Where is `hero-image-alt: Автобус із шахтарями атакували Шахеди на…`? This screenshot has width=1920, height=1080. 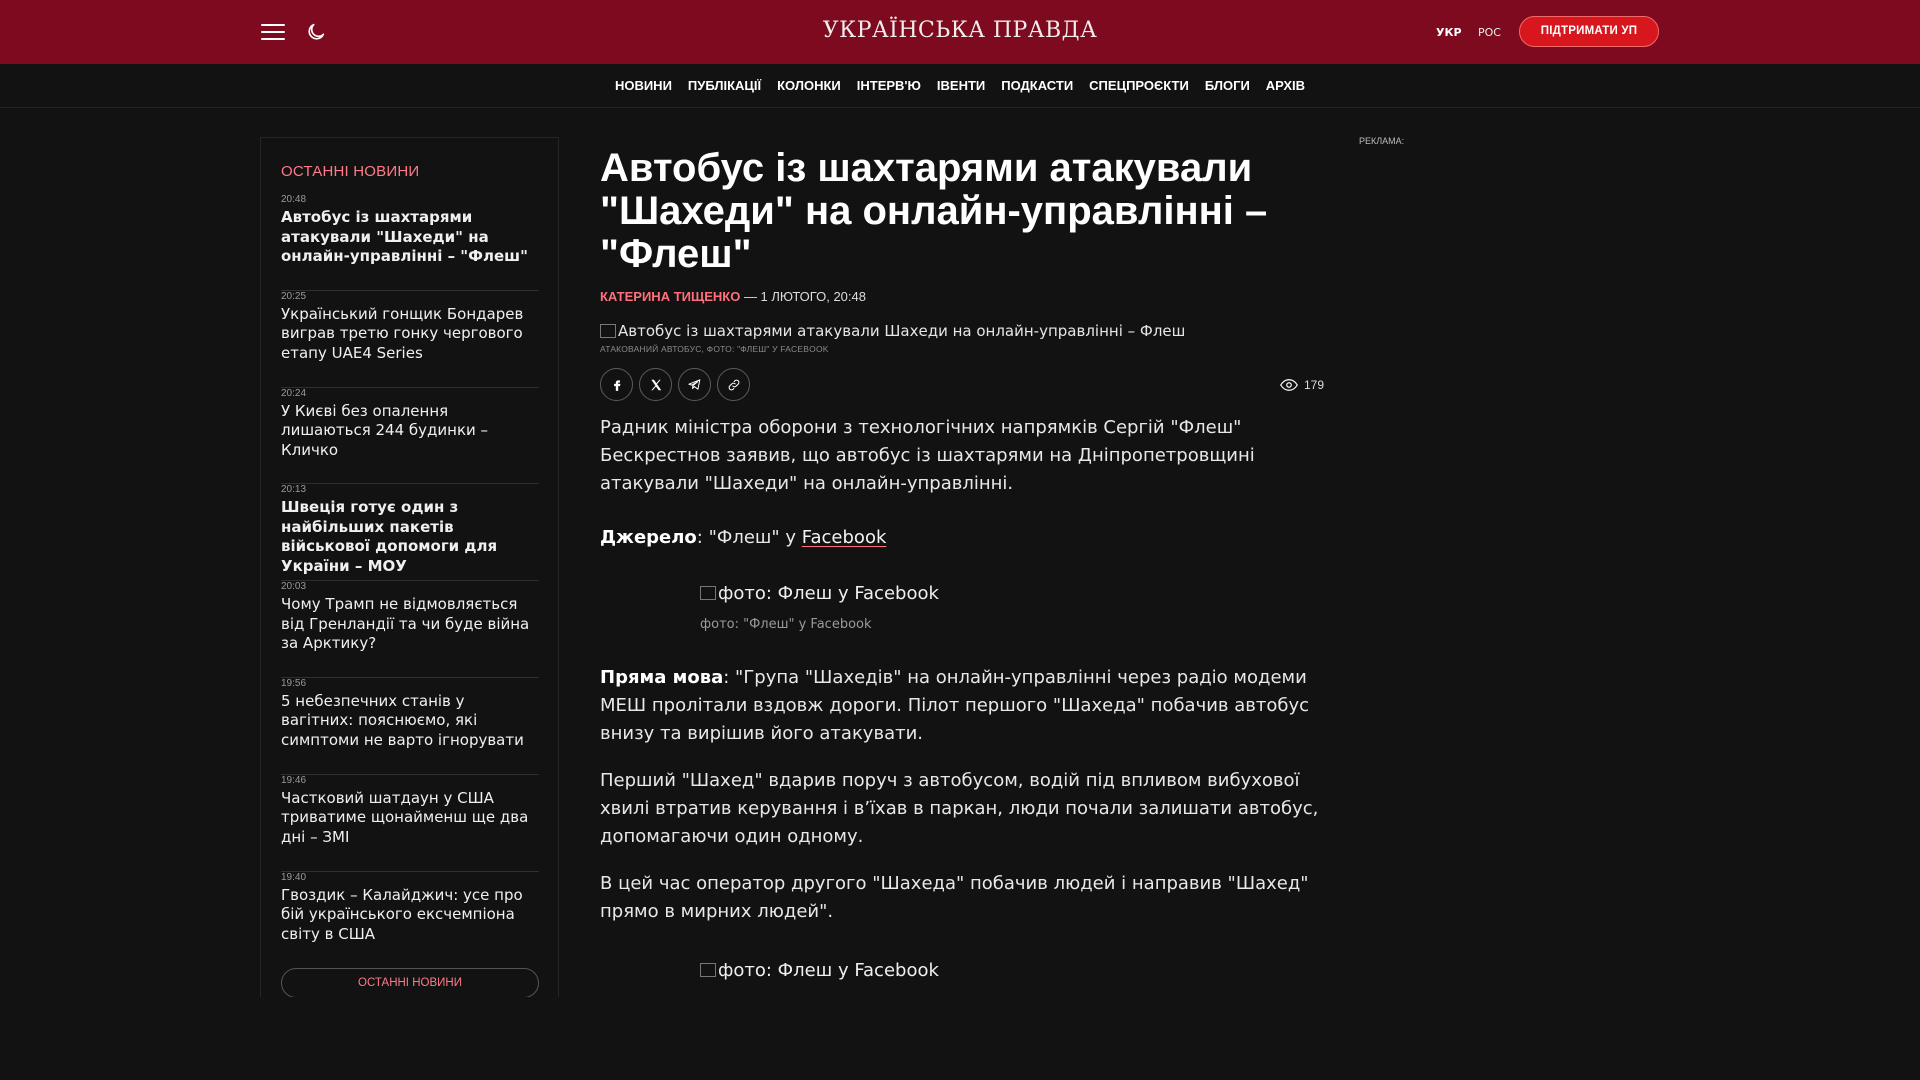
hero-image-alt: Автобус із шахтарями атакували Шахеди на… is located at coordinates (902, 331).